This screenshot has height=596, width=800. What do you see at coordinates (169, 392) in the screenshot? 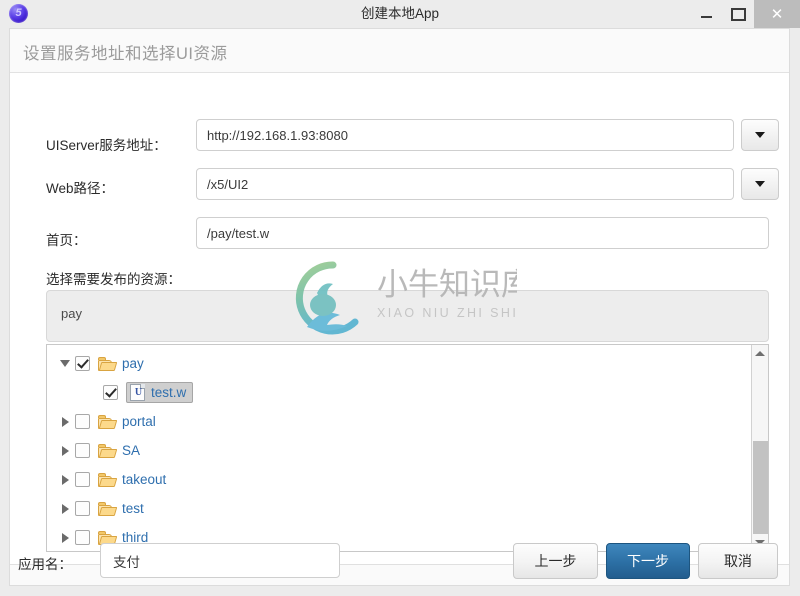
I see `tree-node-label: test.w` at bounding box center [169, 392].